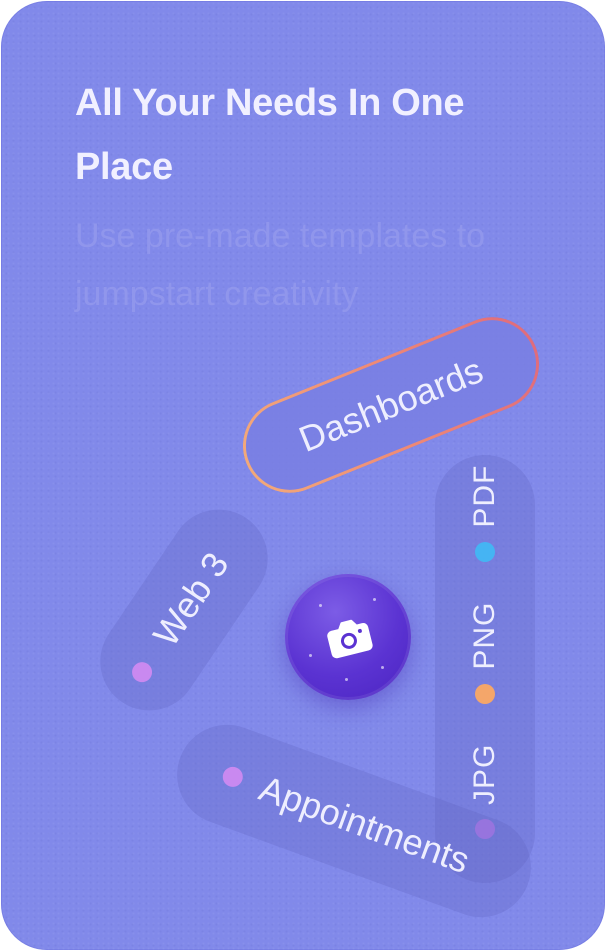 The height and width of the screenshot is (952, 606). What do you see at coordinates (485, 693) in the screenshot?
I see `png-dot` at bounding box center [485, 693].